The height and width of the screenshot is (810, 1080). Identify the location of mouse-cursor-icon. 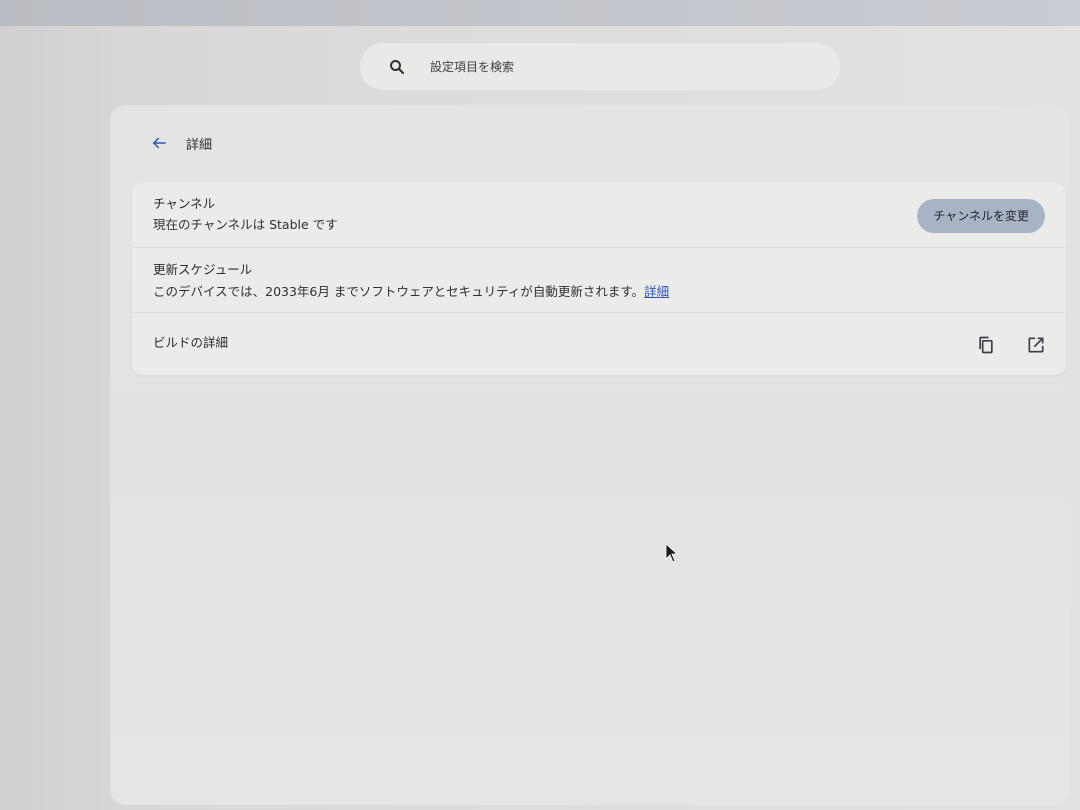
(672, 553).